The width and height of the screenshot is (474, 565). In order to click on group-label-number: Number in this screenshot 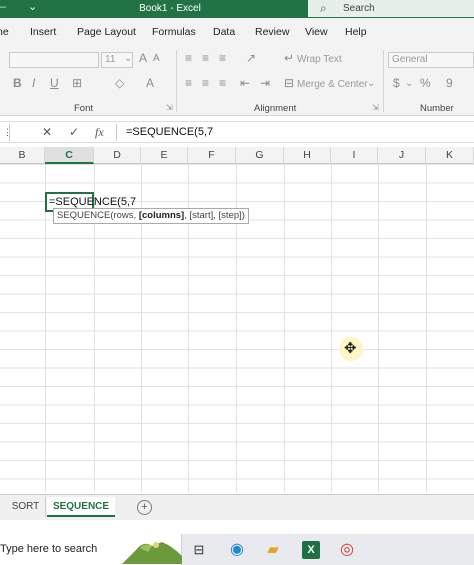, I will do `click(437, 108)`.